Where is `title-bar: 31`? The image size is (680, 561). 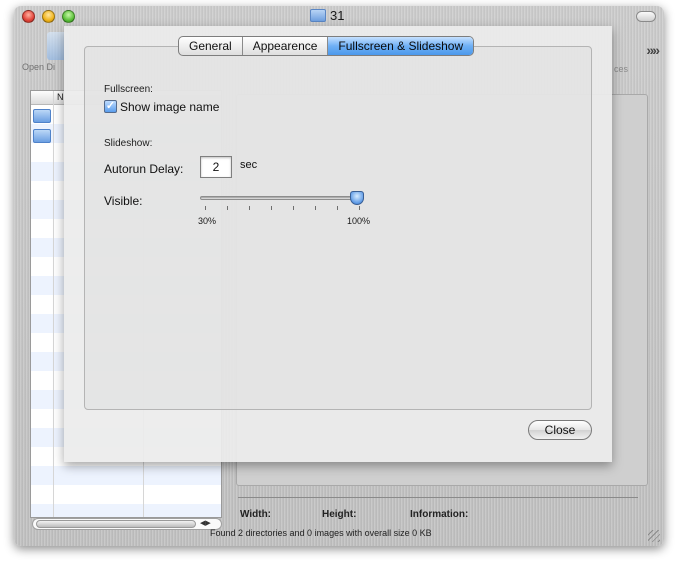 title-bar: 31 is located at coordinates (339, 17).